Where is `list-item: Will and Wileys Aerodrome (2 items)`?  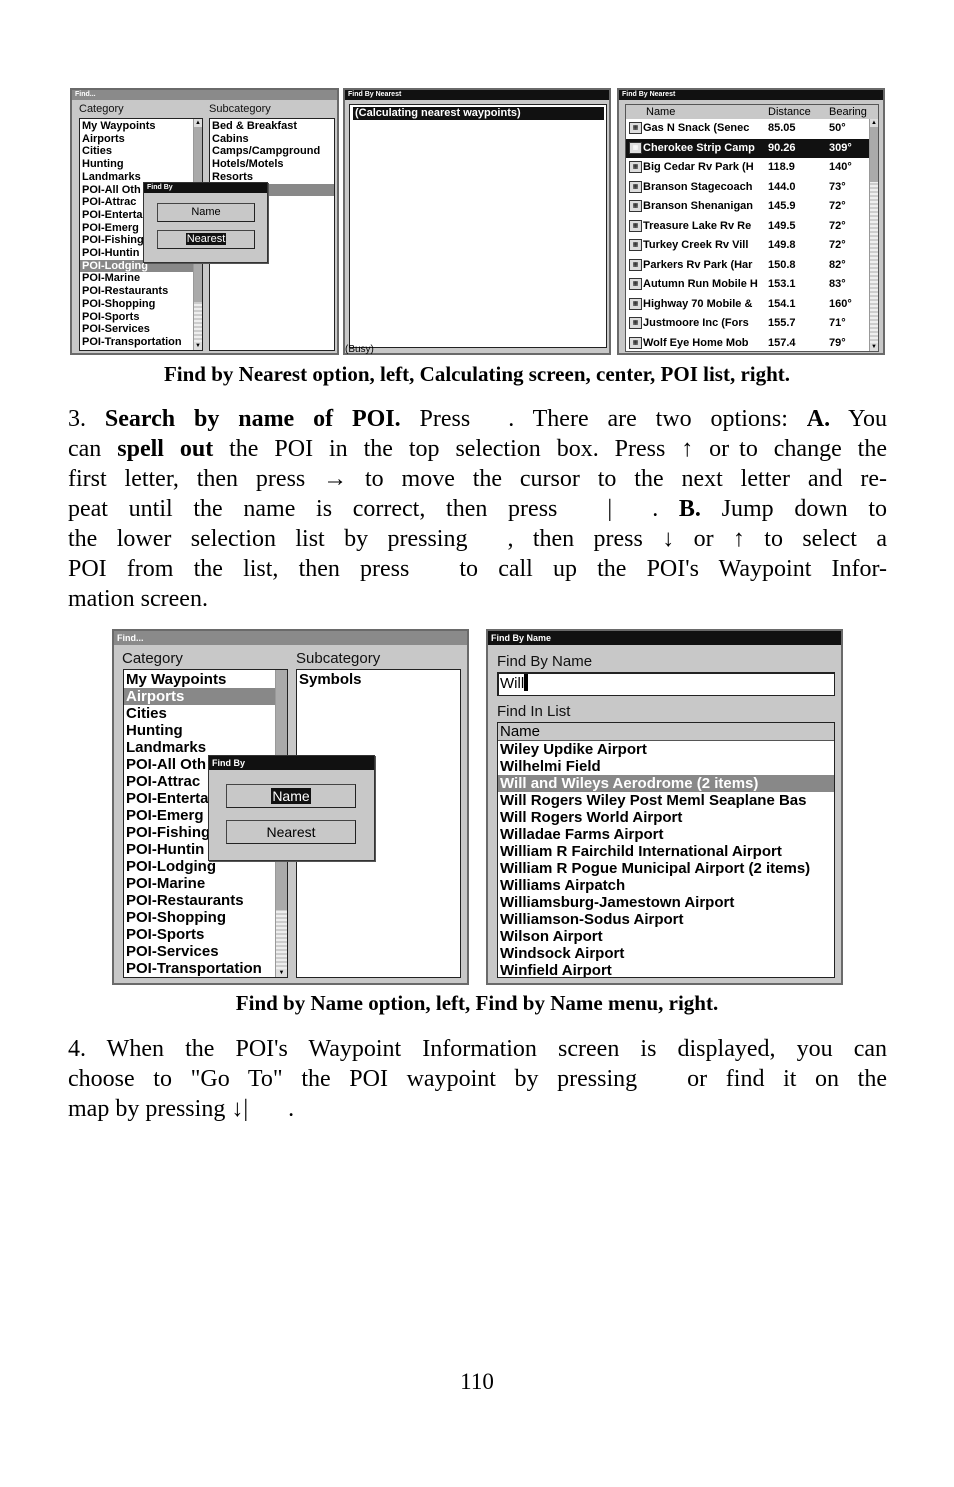 list-item: Will and Wileys Aerodrome (2 items) is located at coordinates (666, 783).